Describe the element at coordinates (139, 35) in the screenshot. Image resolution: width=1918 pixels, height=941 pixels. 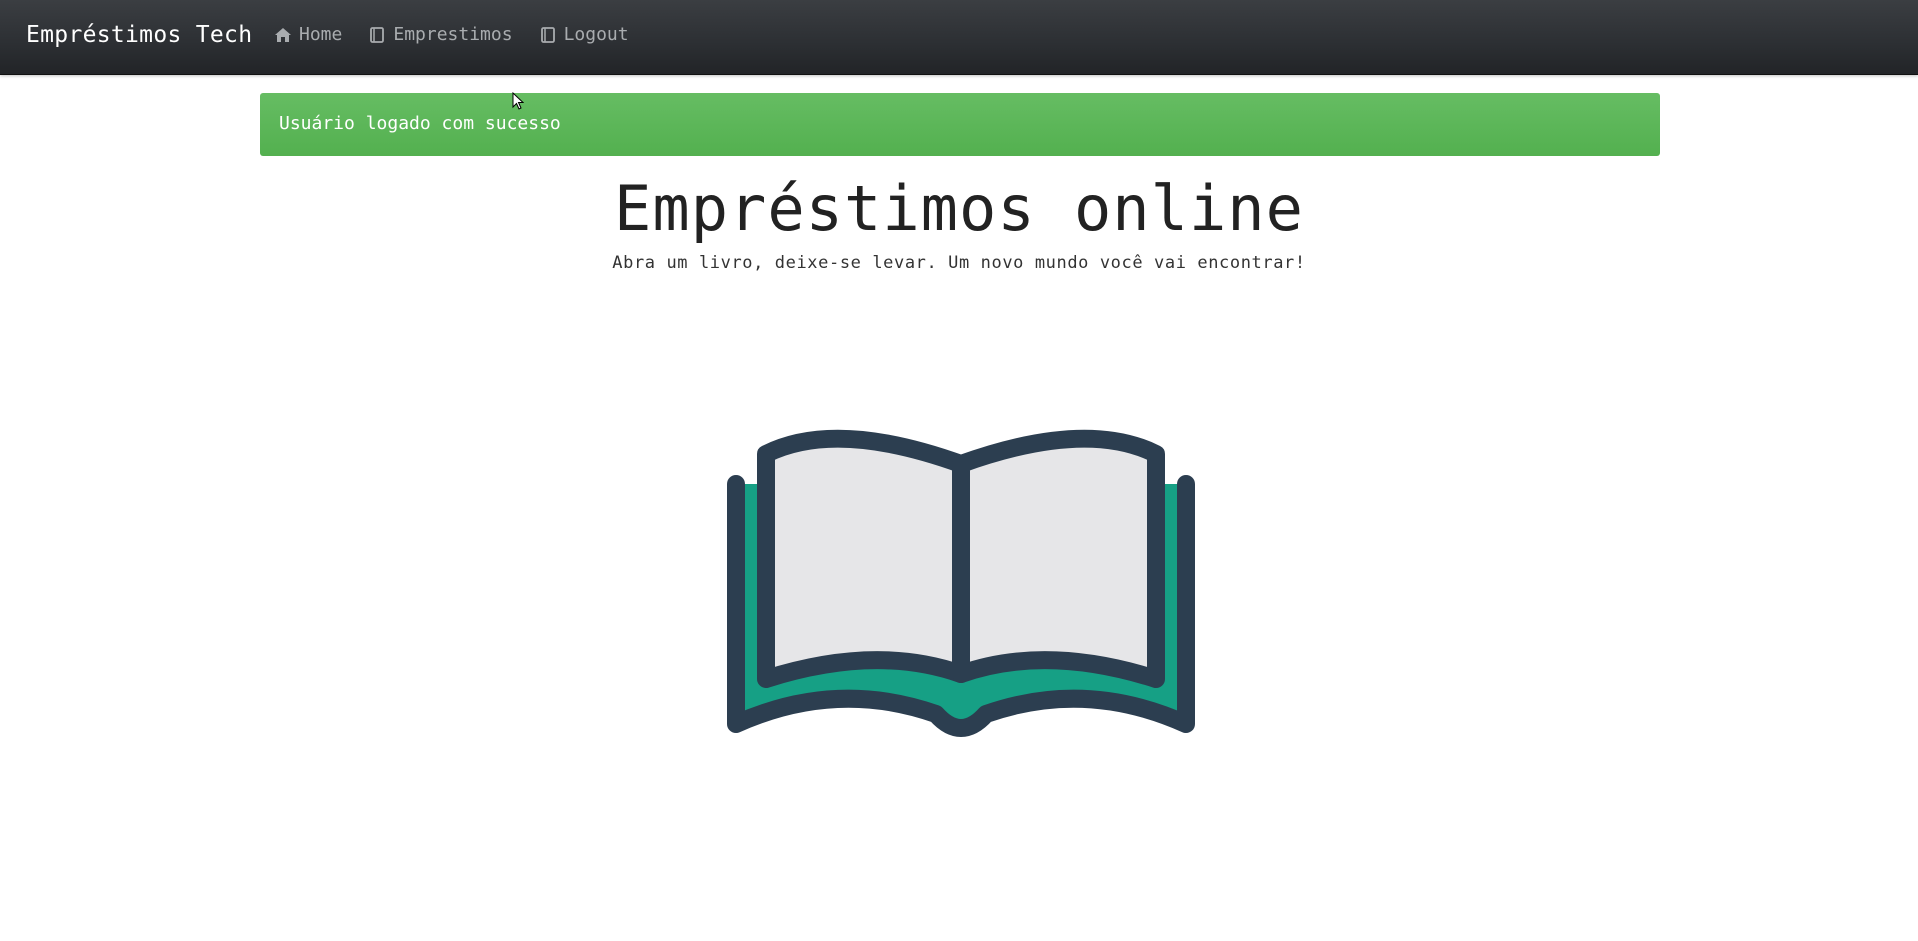
I see `brand-link: Empréstimos Tech` at that location.